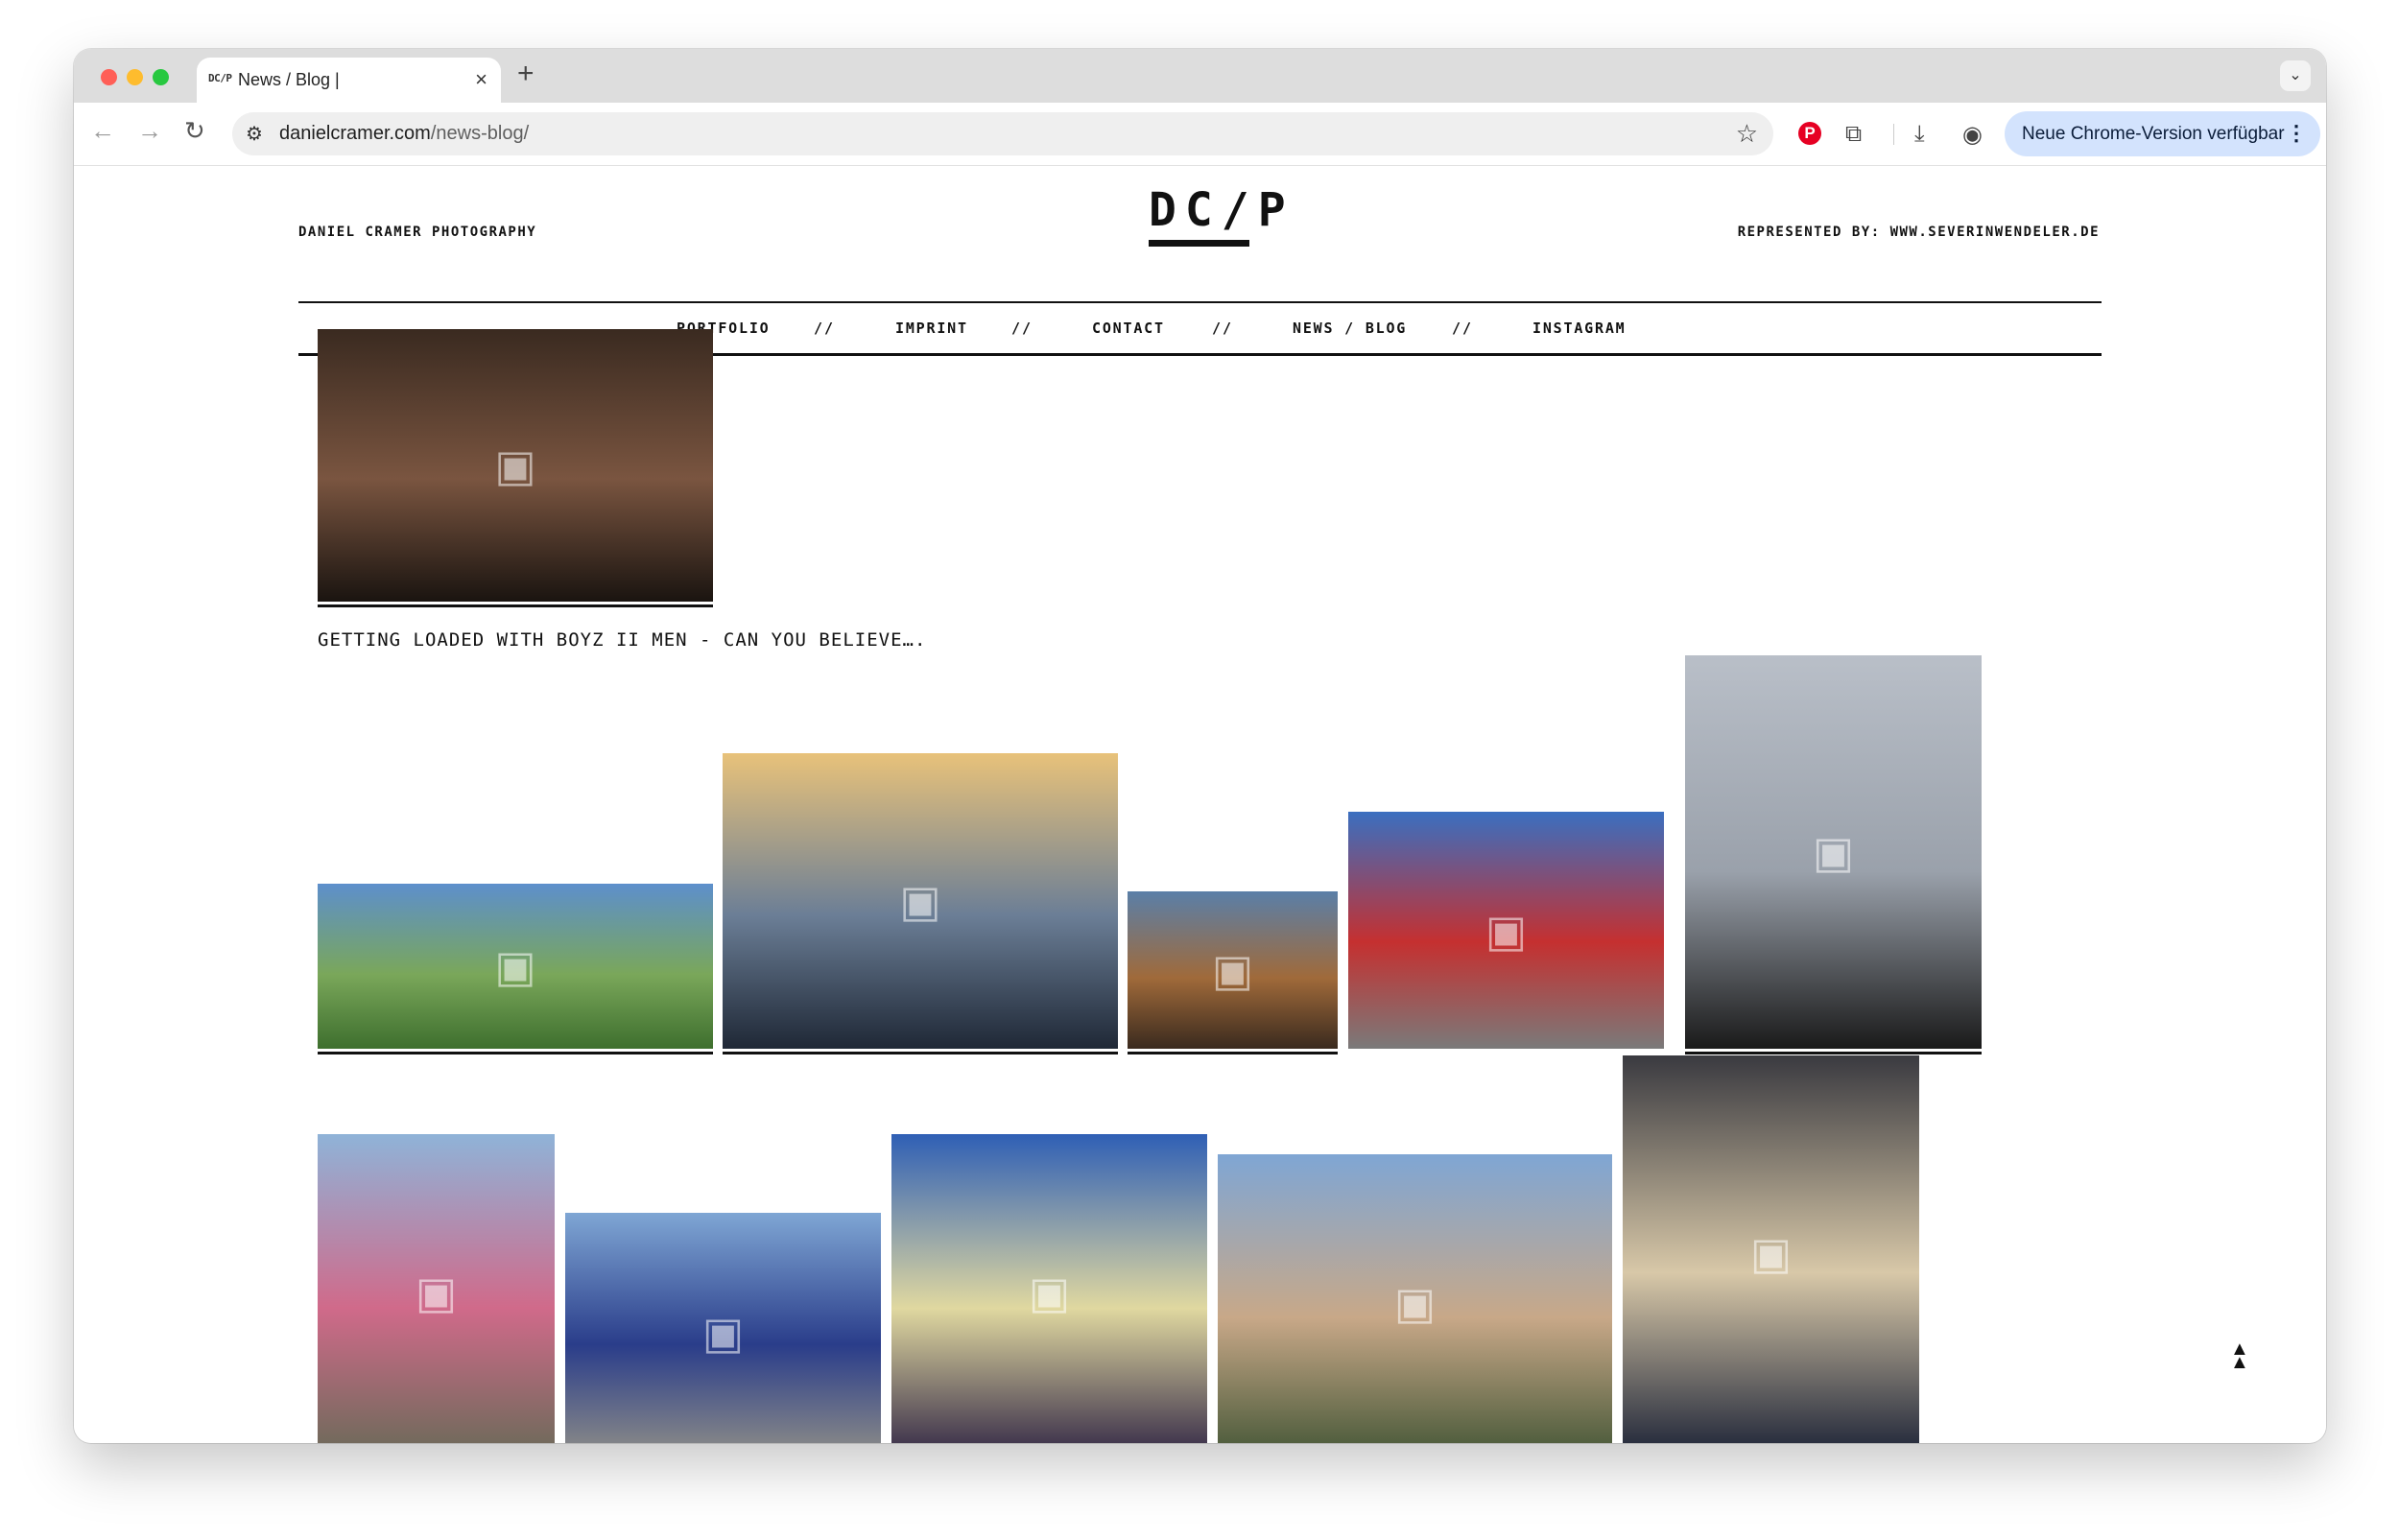  Describe the element at coordinates (480, 133) in the screenshot. I see `url-path: /news-blog/` at that location.